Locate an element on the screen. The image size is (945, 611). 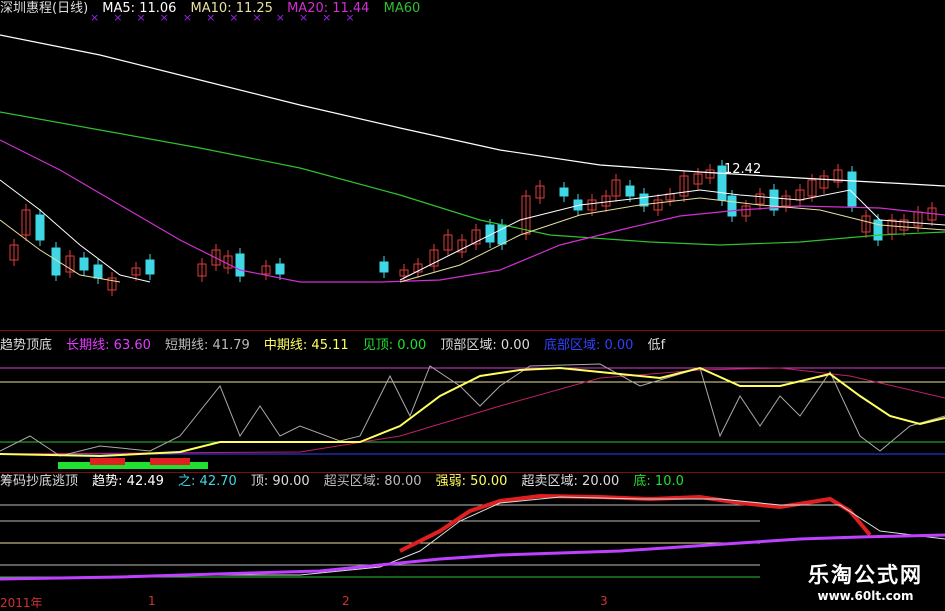
ind2-ding: 顶: 90.00 is located at coordinates (280, 481).